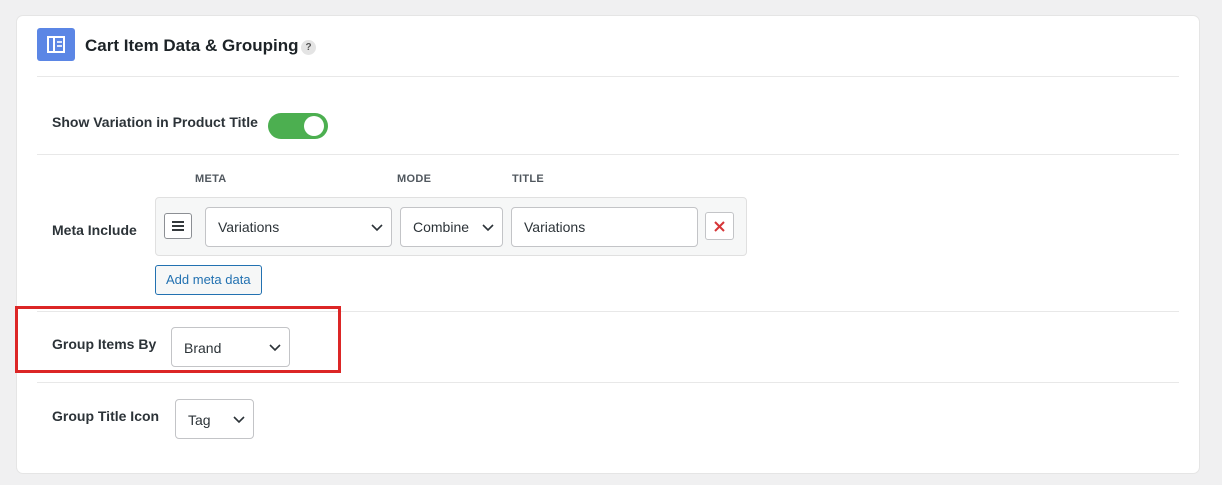 The image size is (1222, 485). I want to click on group-title-icon-select: Tag, so click(214, 419).